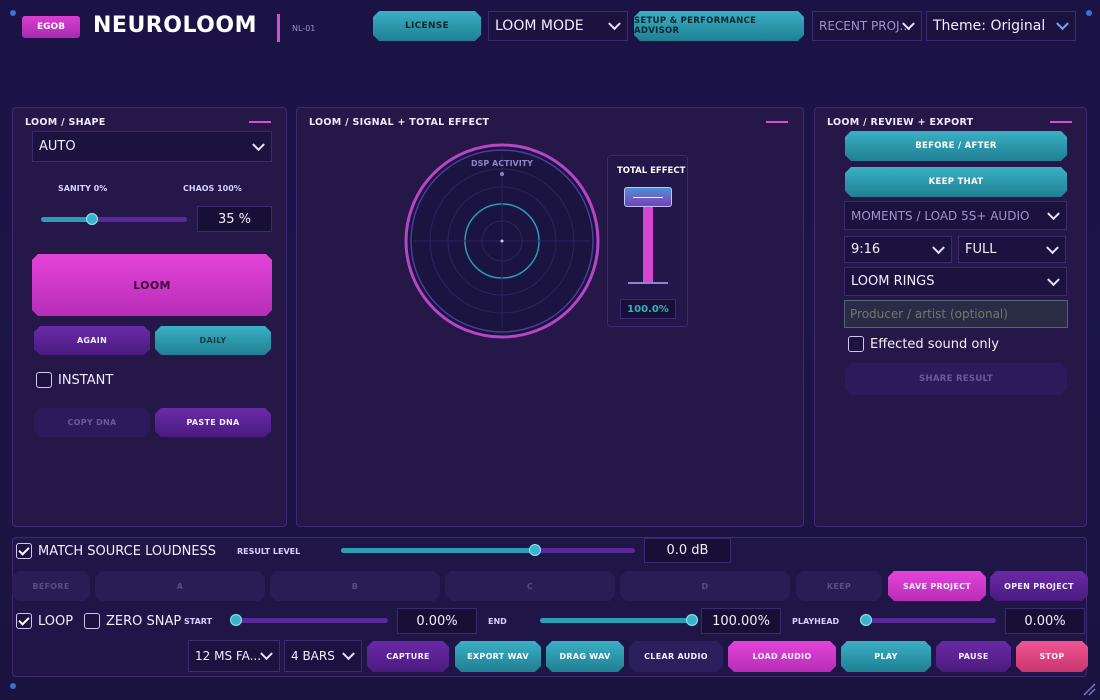 Image resolution: width=1100 pixels, height=700 pixels. What do you see at coordinates (51, 586) in the screenshot?
I see `slot-before: BEFORE` at bounding box center [51, 586].